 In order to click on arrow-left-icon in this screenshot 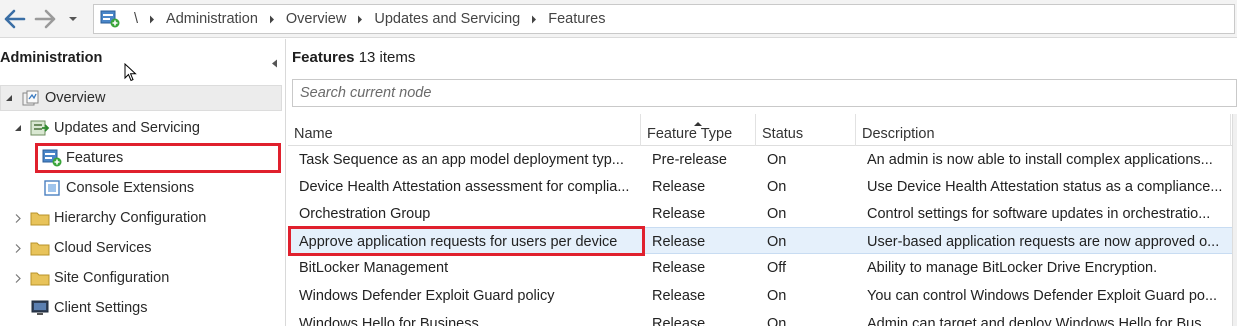, I will do `click(15, 19)`.